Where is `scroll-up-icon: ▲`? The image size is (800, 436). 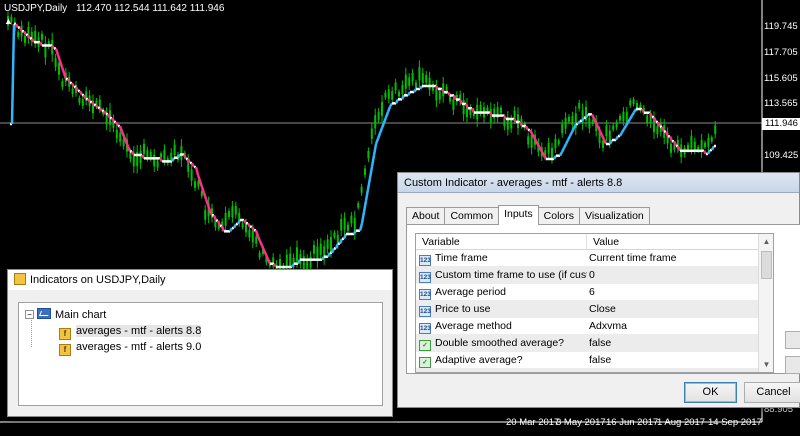 scroll-up-icon: ▲ is located at coordinates (766, 241).